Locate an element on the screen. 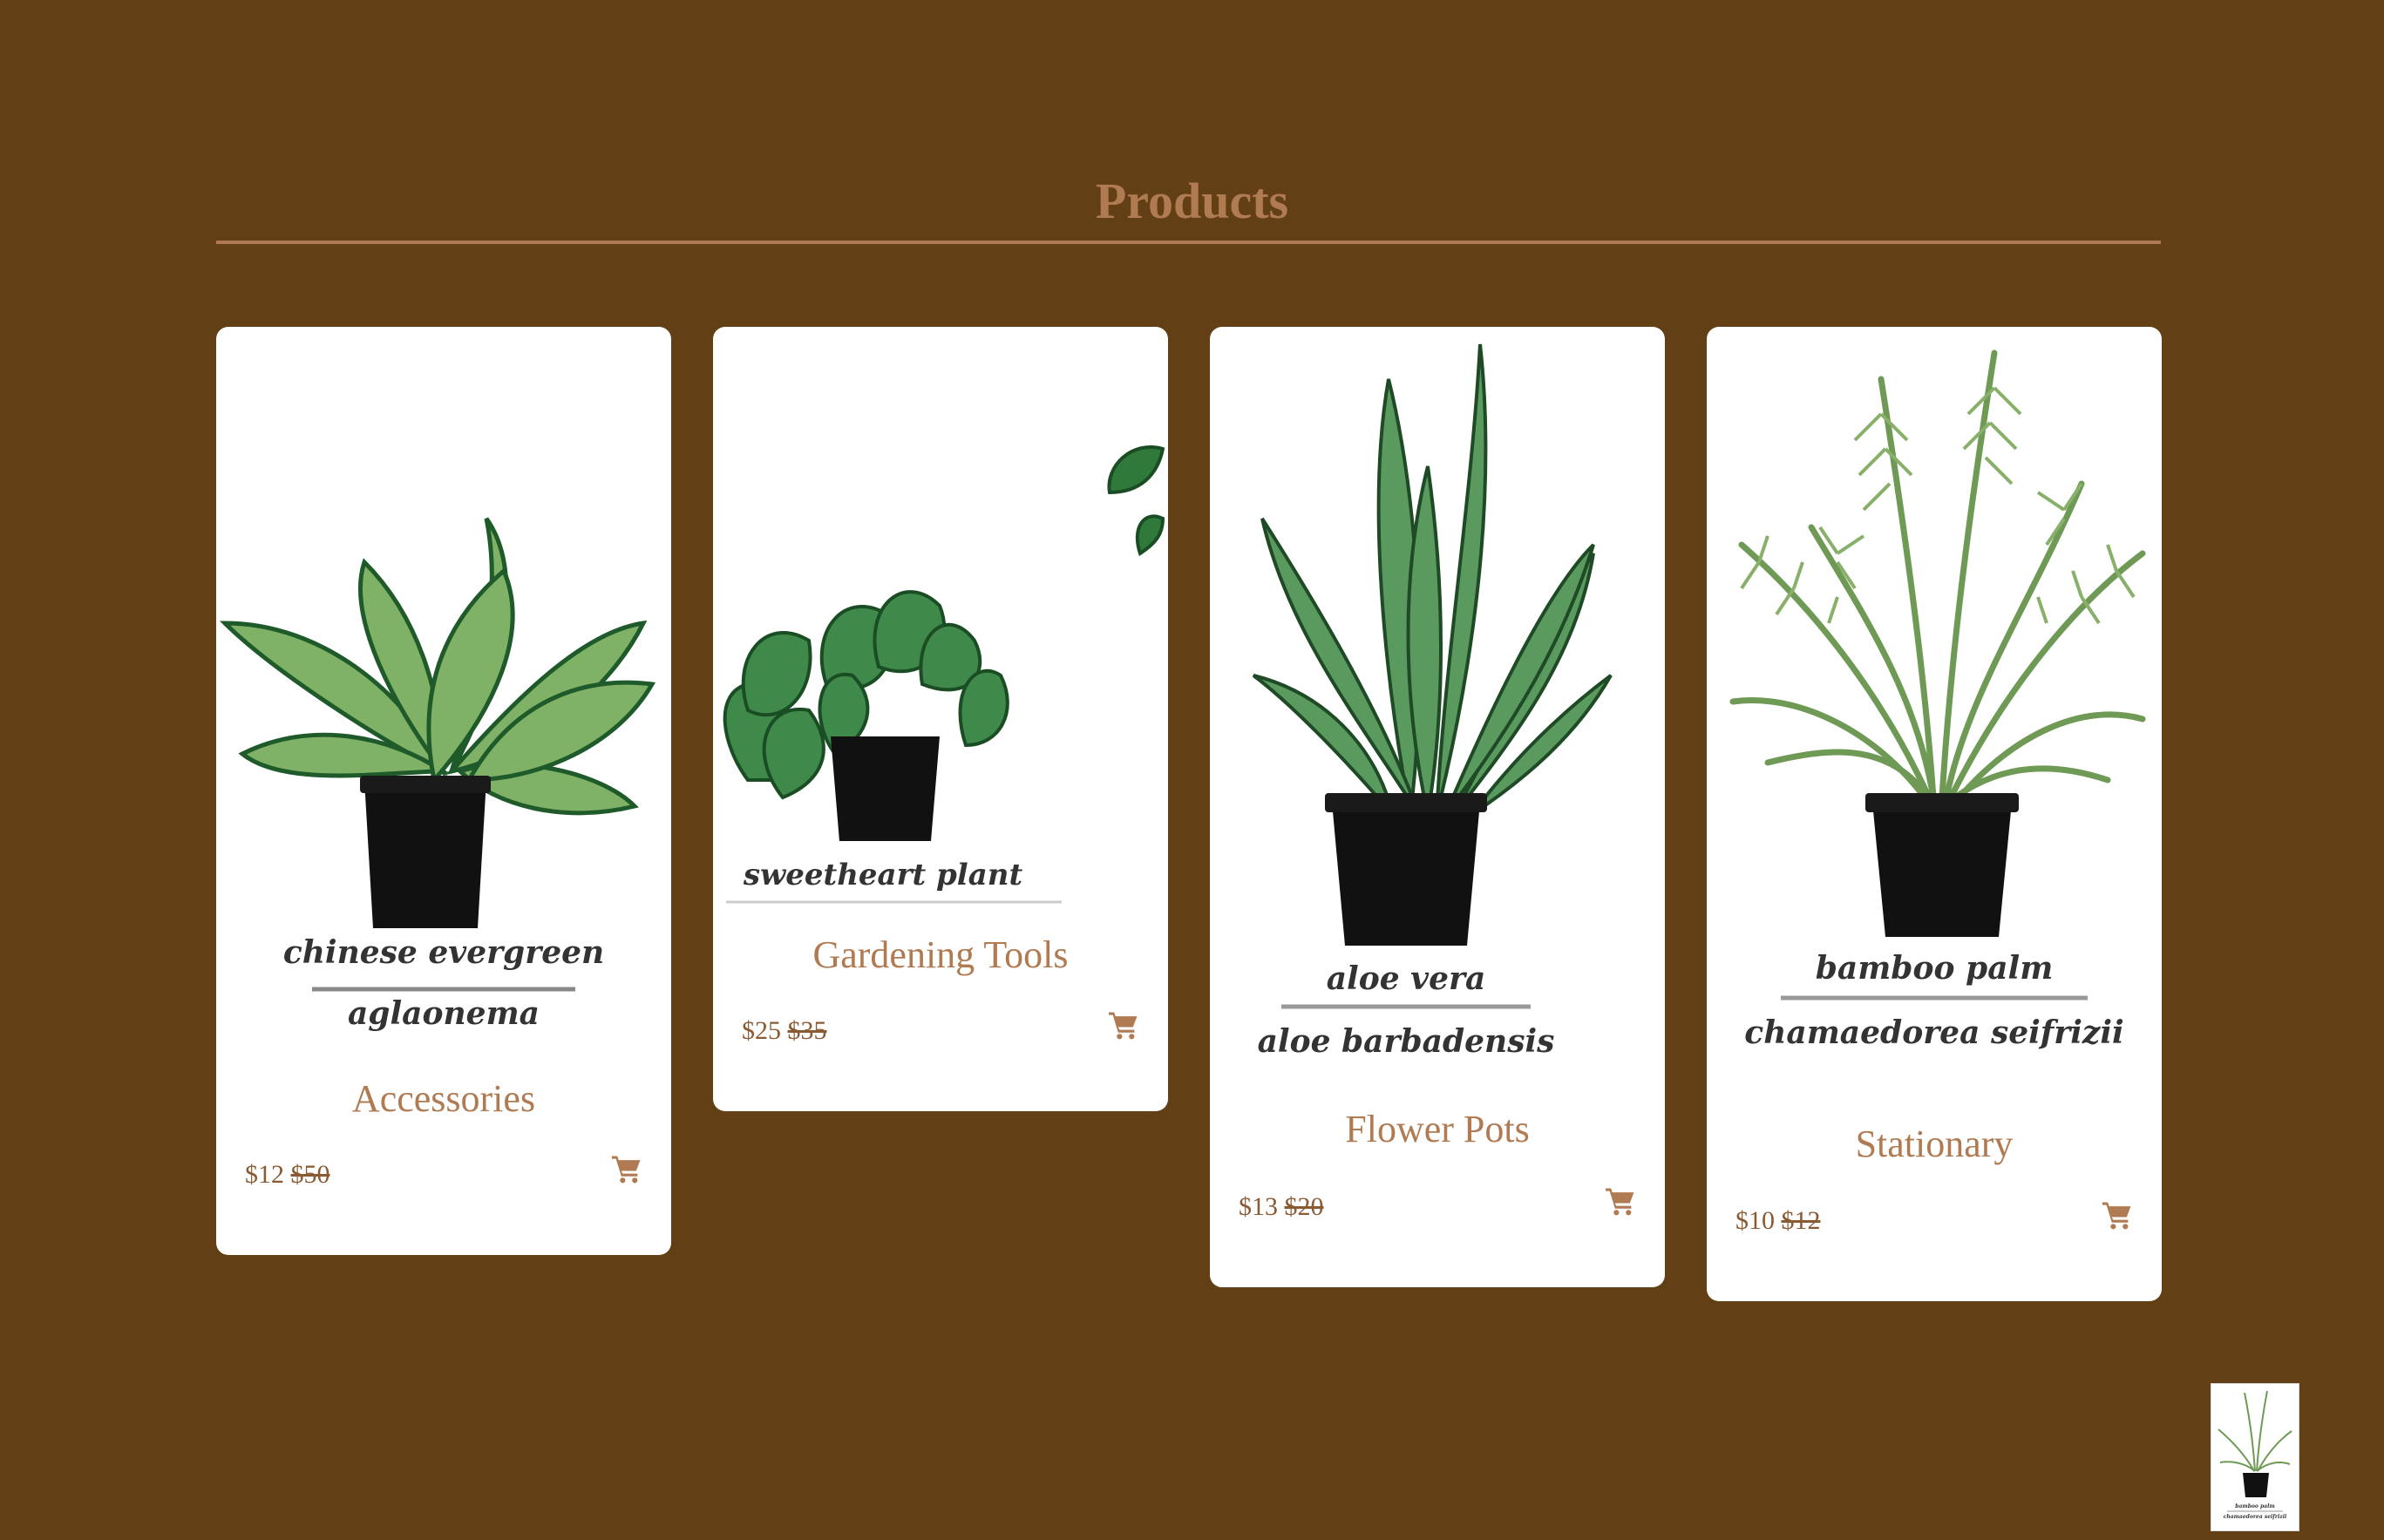 The image size is (2384, 1540). image-label-bottom: aglaonema is located at coordinates (444, 1013).